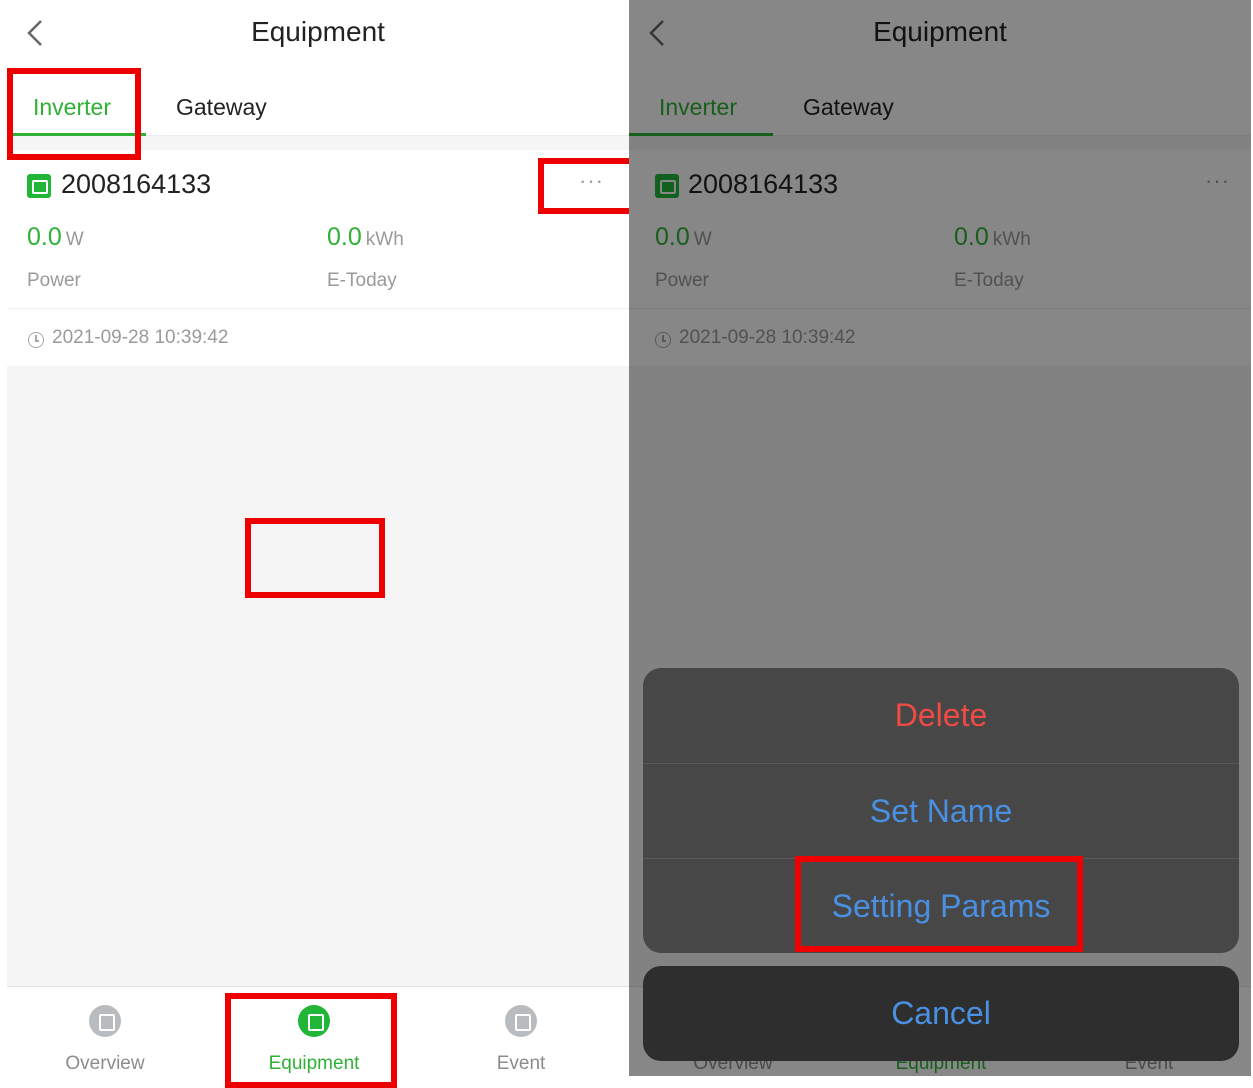  I want to click on nav-overview: Overview, so click(105, 1037).